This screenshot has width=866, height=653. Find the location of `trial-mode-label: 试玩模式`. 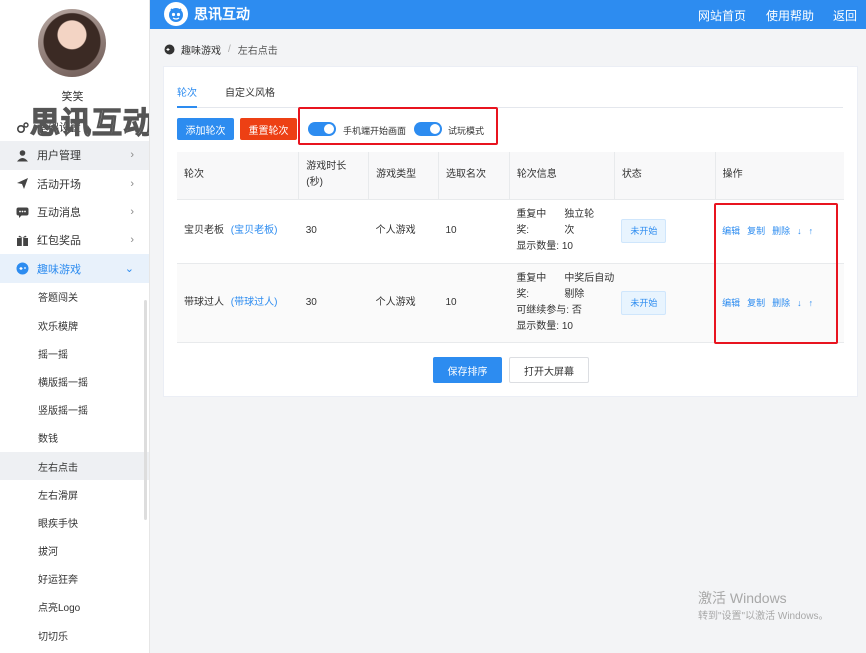

trial-mode-label: 试玩模式 is located at coordinates (466, 131).